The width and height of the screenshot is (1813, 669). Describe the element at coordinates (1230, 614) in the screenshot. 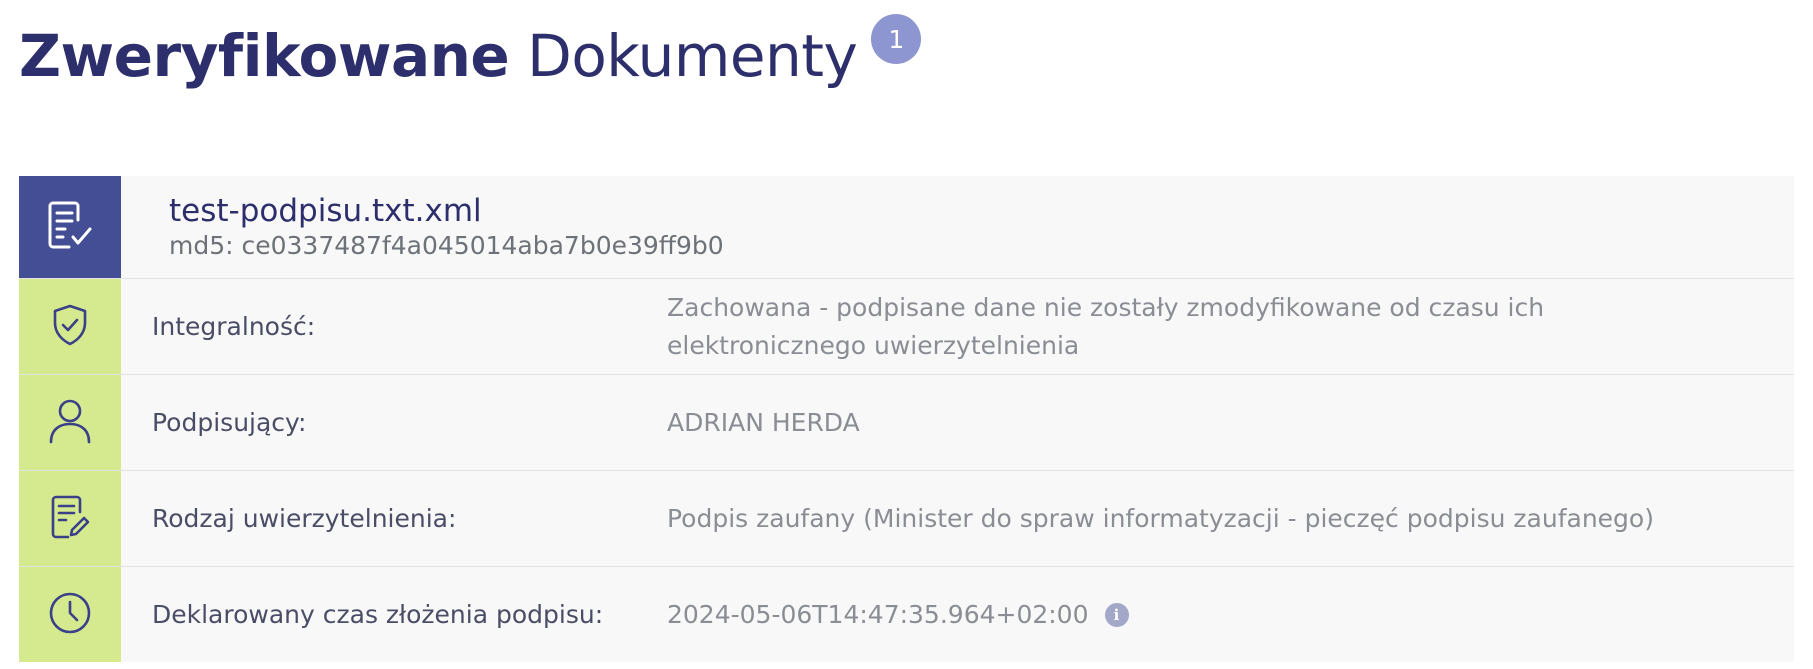

I see `detail-value: 2024-05-06T14:47:35.964+02:00 i` at that location.